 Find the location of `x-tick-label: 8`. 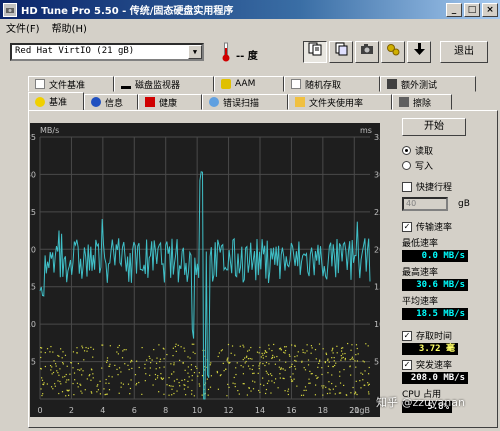

x-tick-label: 8 is located at coordinates (165, 410).